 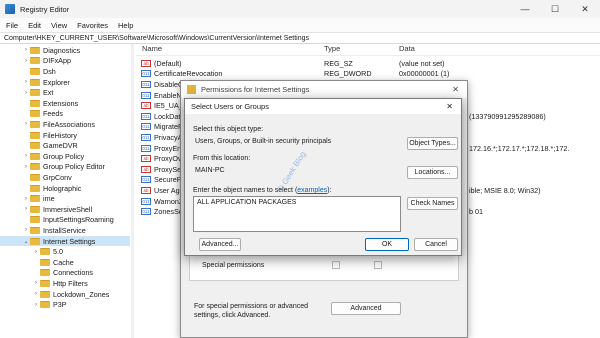 I want to click on tree-item: › Diagnostics, so click(x=65, y=50).